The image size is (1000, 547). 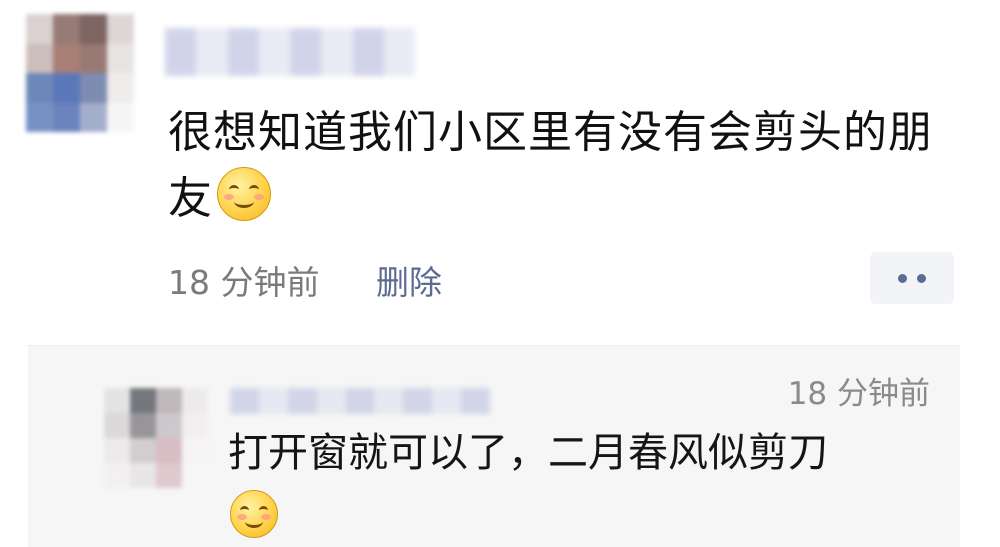 I want to click on comment-timestamp: 18 分钟前, so click(x=858, y=394).